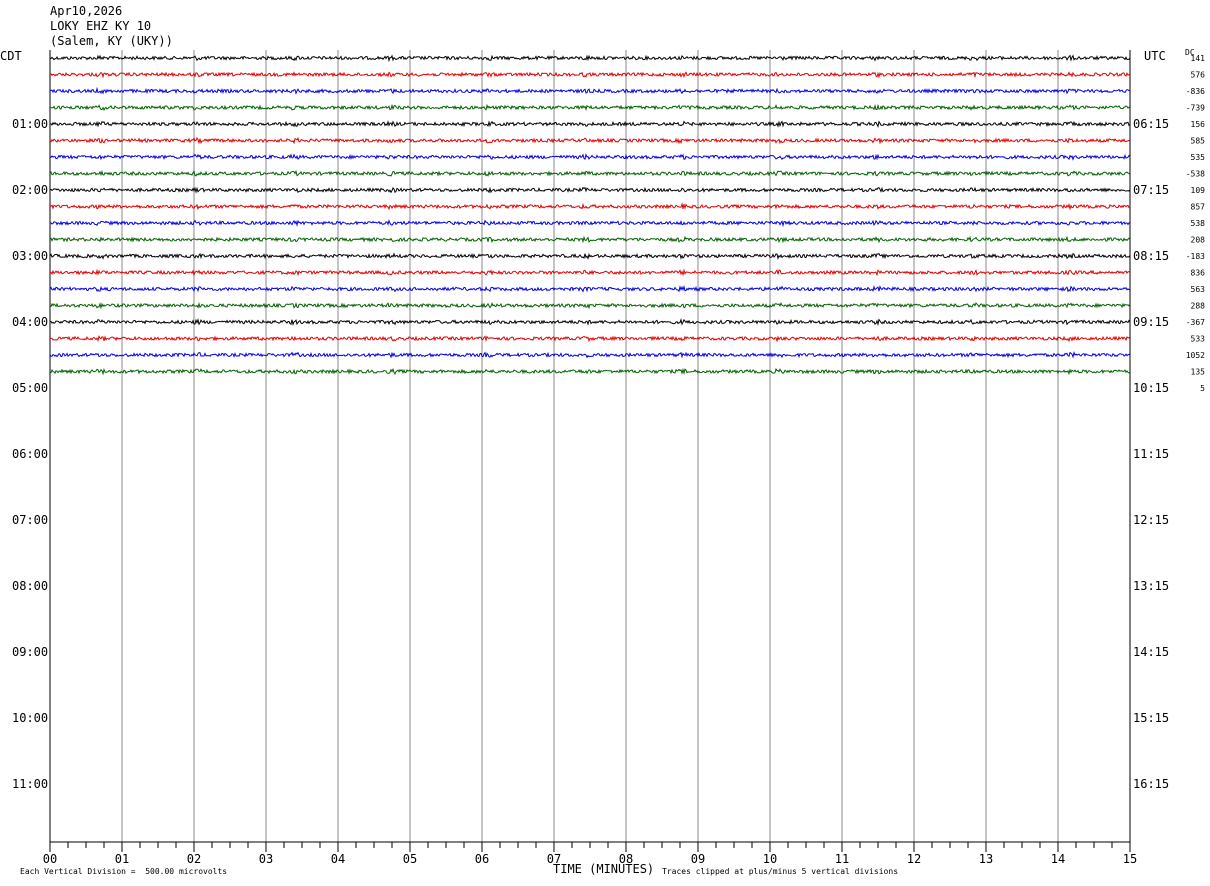 The height and width of the screenshot is (886, 1210). I want to click on dc-offset-label: 135, so click(1198, 372).